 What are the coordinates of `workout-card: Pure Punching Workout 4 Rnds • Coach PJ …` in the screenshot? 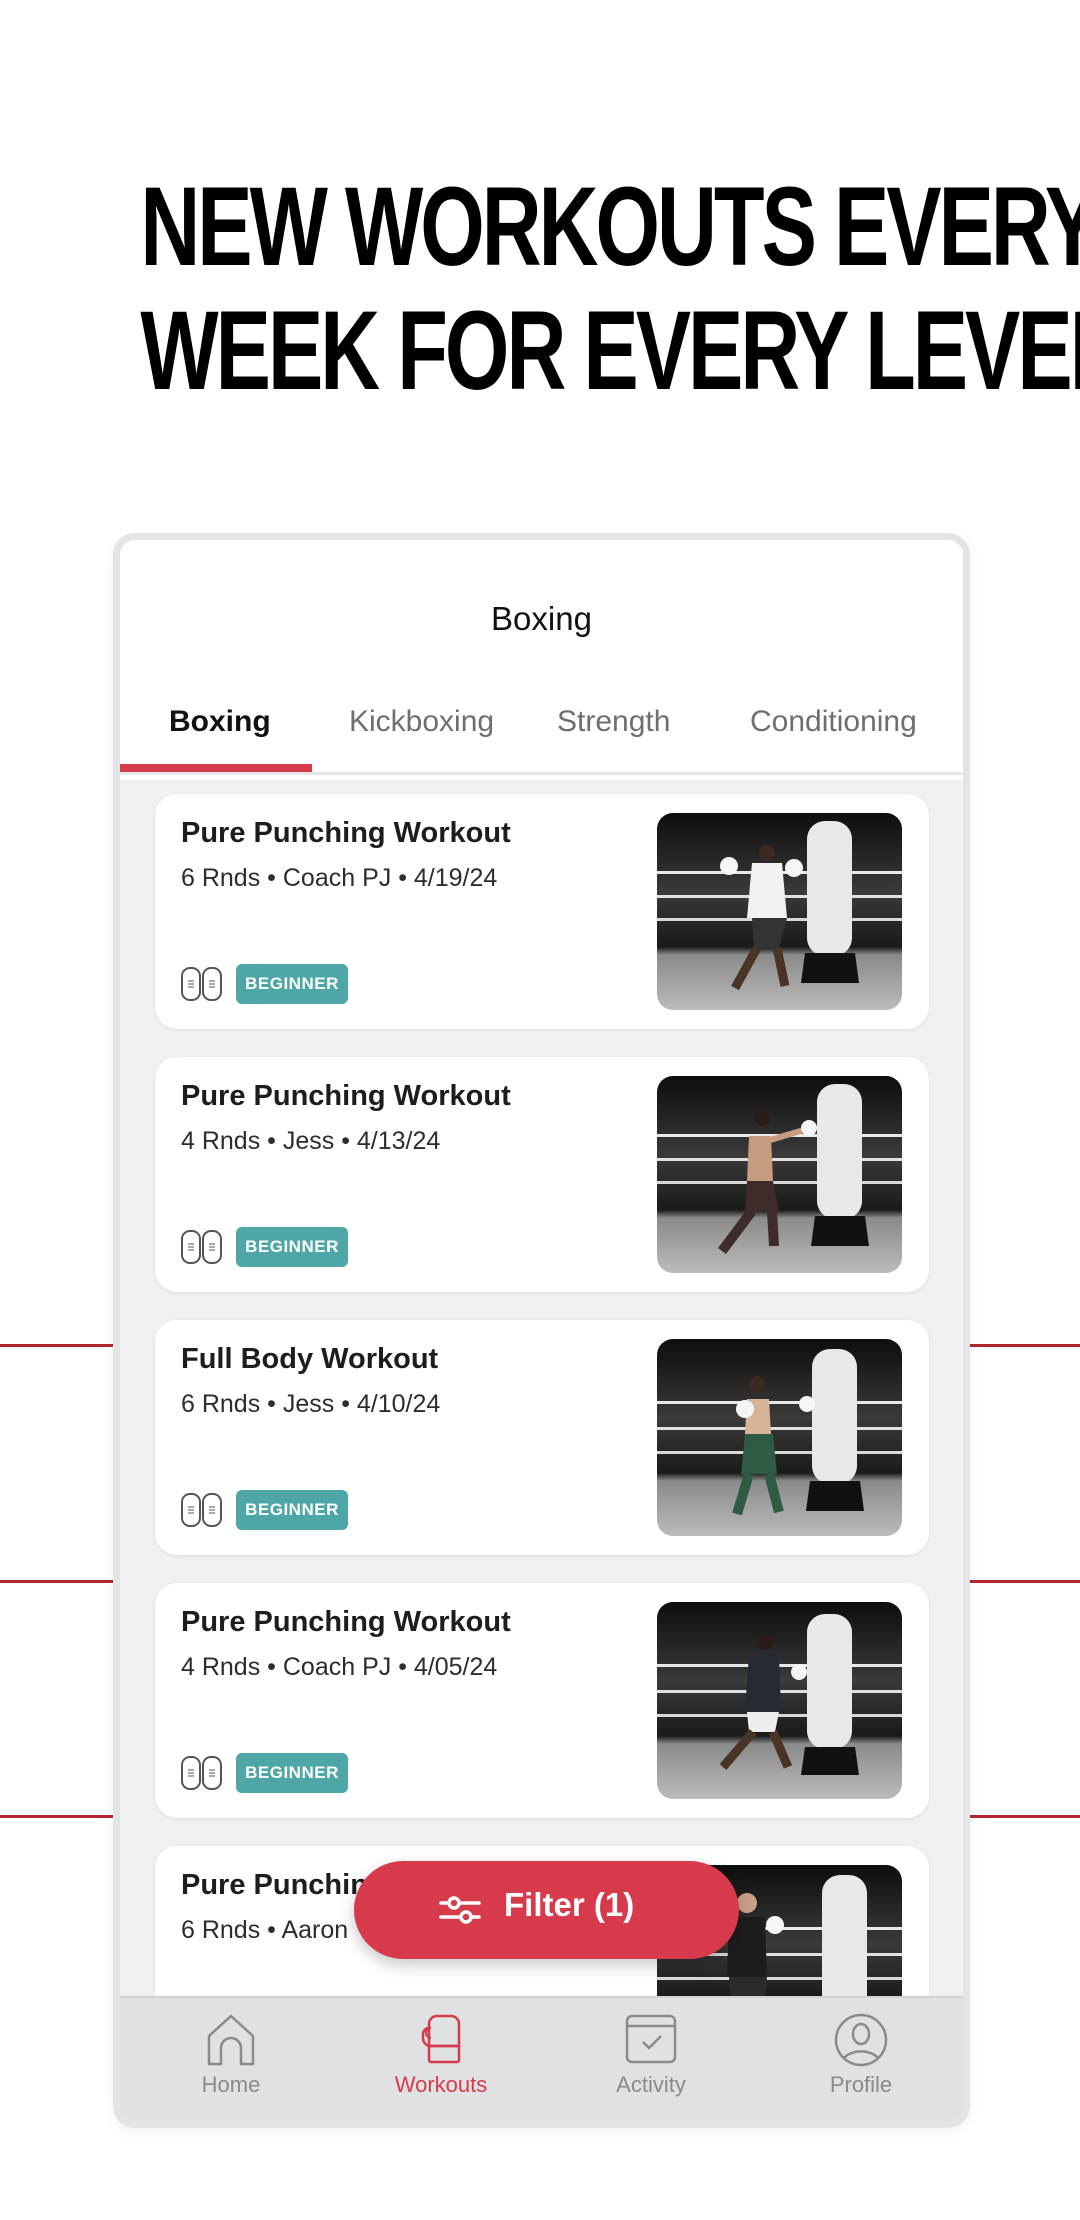 It's located at (542, 1700).